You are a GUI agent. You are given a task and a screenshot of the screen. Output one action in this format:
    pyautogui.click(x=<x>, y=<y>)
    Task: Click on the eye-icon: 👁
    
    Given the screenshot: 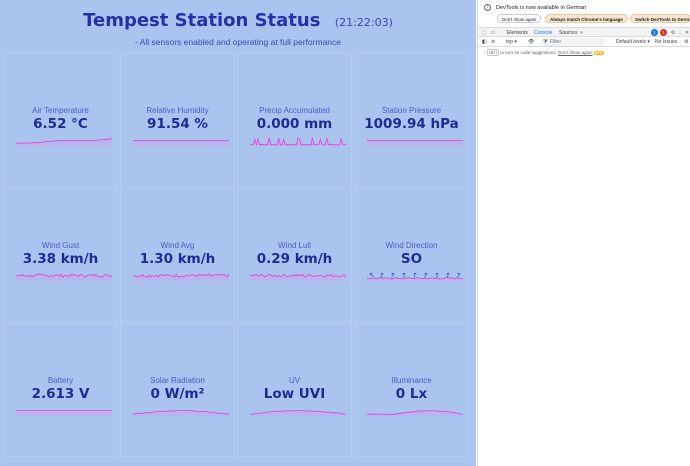 What is the action you would take?
    pyautogui.click(x=531, y=42)
    